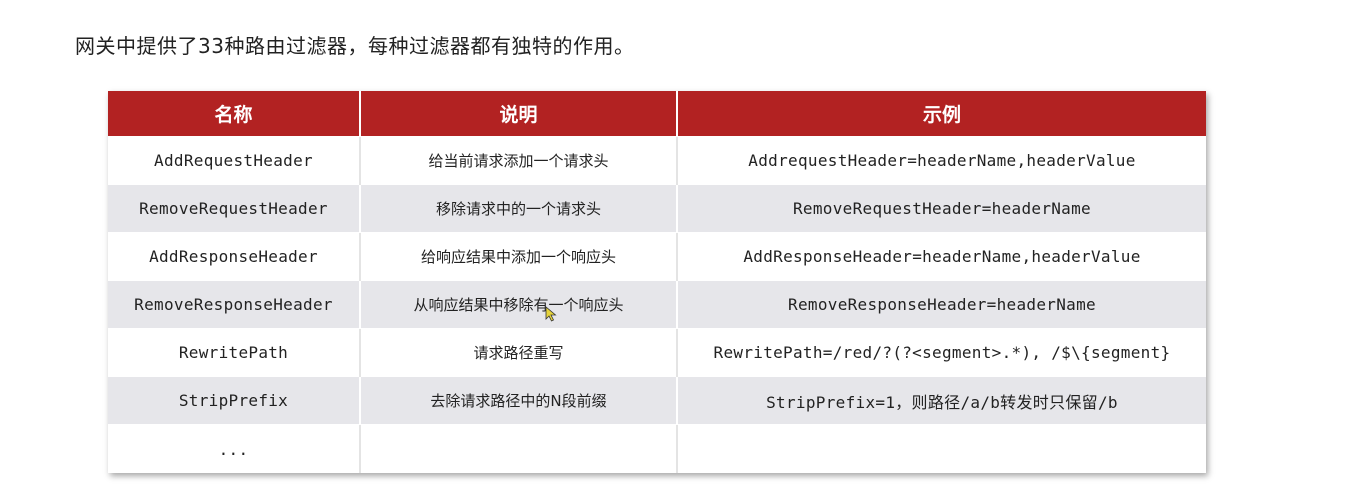 The width and height of the screenshot is (1345, 501). What do you see at coordinates (234, 352) in the screenshot?
I see `cell-name: RewritePath` at bounding box center [234, 352].